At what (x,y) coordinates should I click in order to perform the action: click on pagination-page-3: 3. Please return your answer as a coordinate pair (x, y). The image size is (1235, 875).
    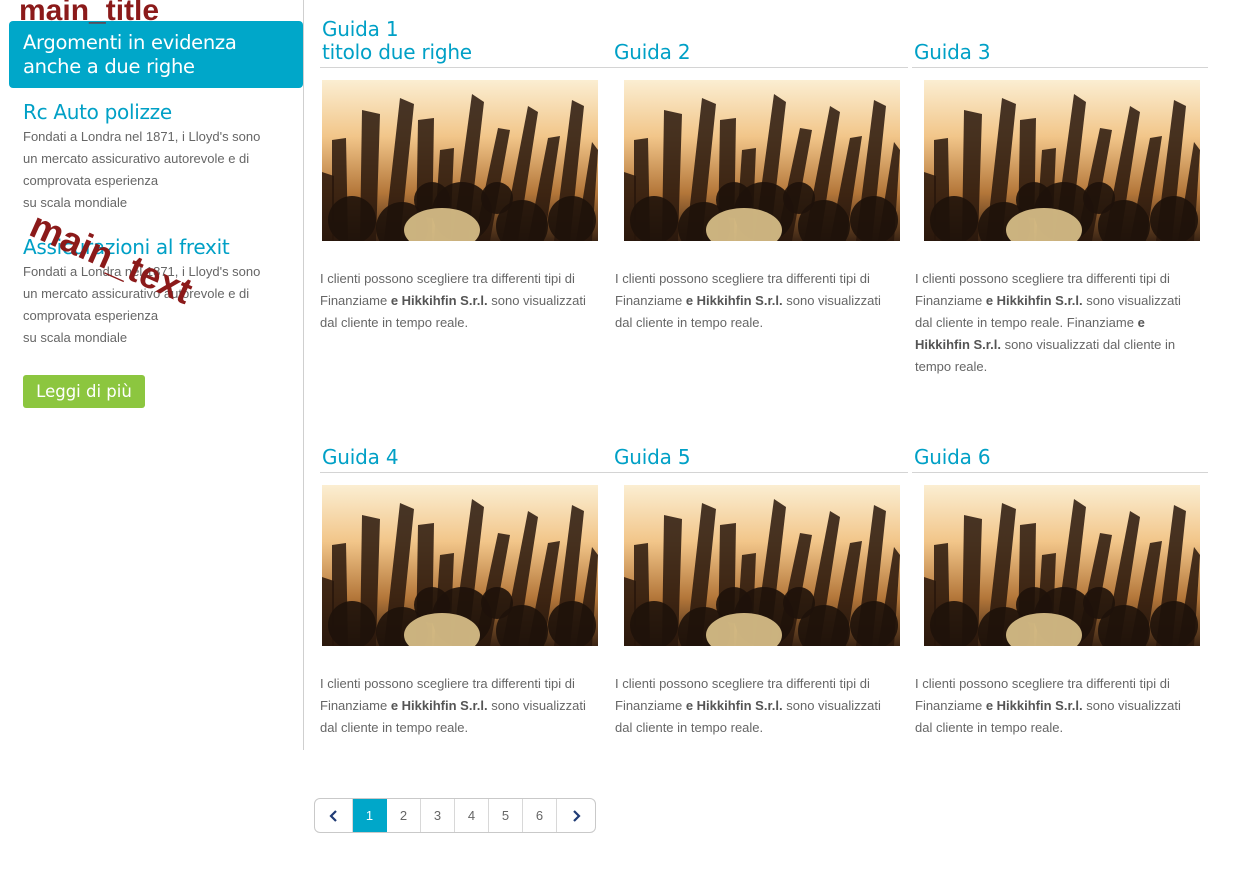
    Looking at the image, I should click on (438, 815).